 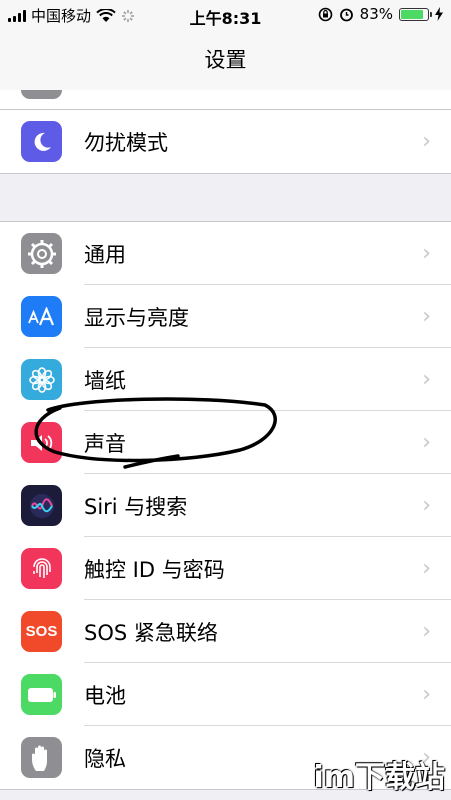 I want to click on settings-item-sos: SOS SOS 紧急联络 ›, so click(x=225, y=631).